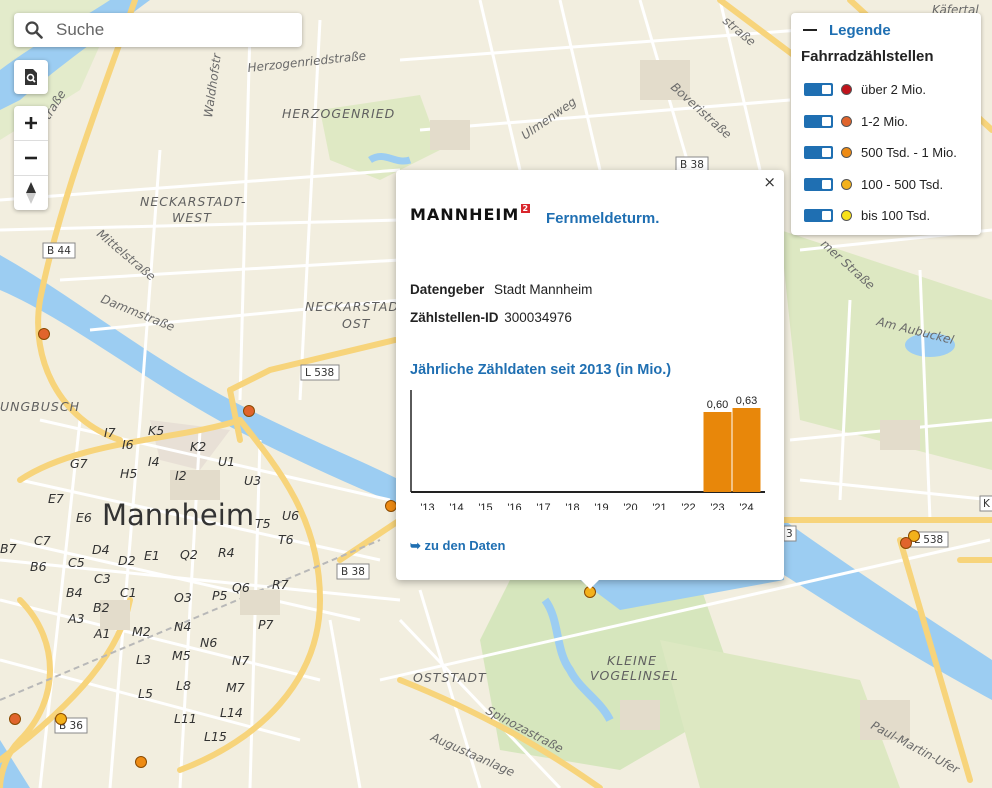  I want to click on bar-value-label: 0,60, so click(717, 405).